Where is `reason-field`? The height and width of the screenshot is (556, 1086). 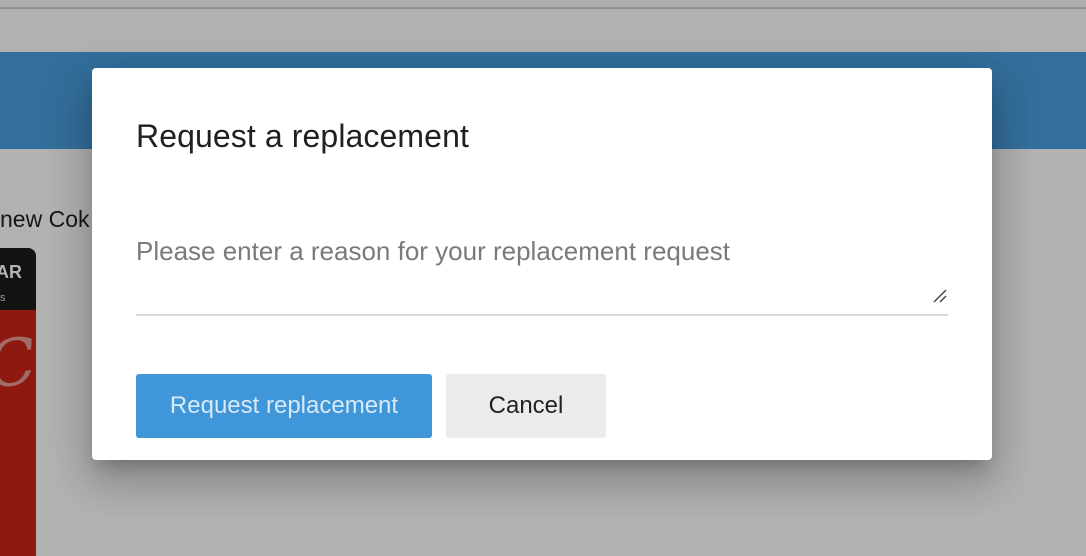 reason-field is located at coordinates (542, 274).